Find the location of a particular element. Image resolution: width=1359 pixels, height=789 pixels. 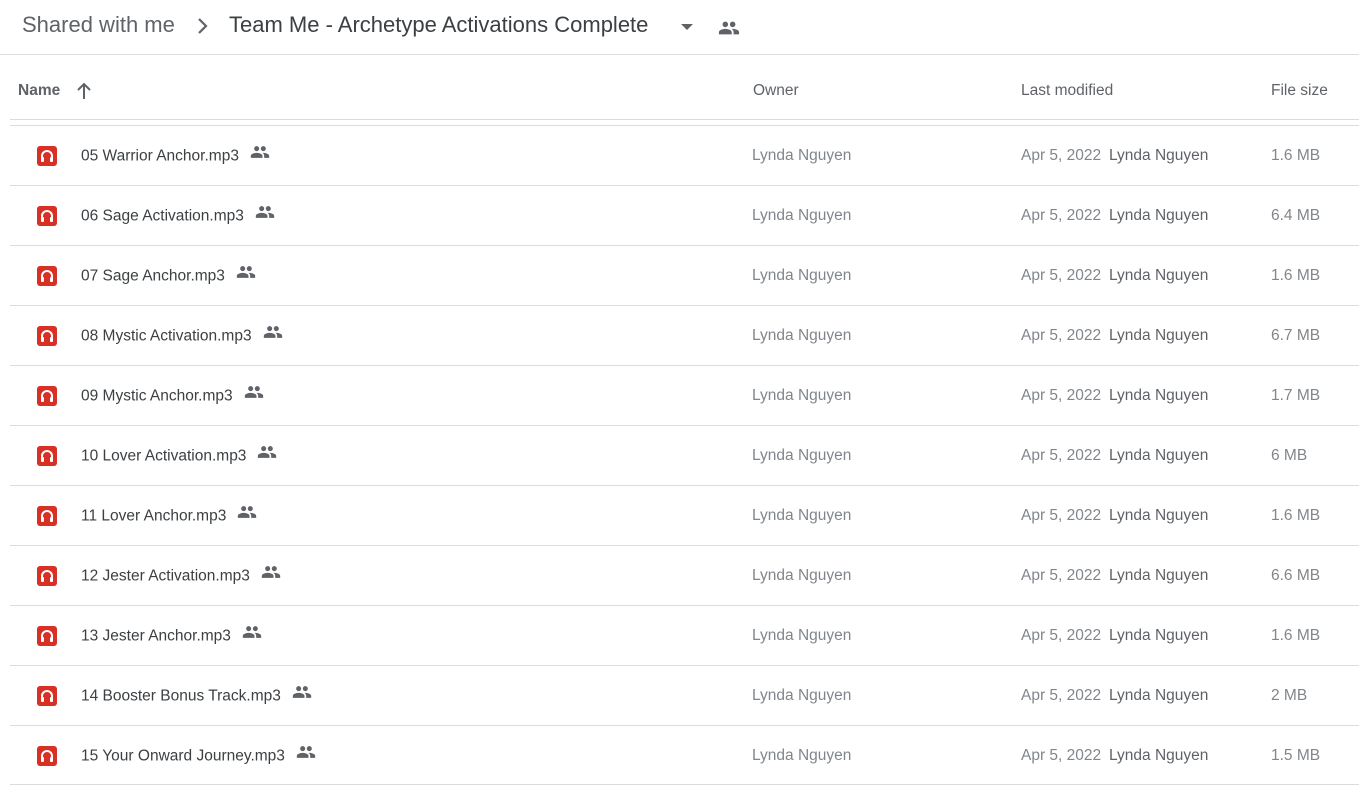

column-header-owner: Owner is located at coordinates (776, 91).